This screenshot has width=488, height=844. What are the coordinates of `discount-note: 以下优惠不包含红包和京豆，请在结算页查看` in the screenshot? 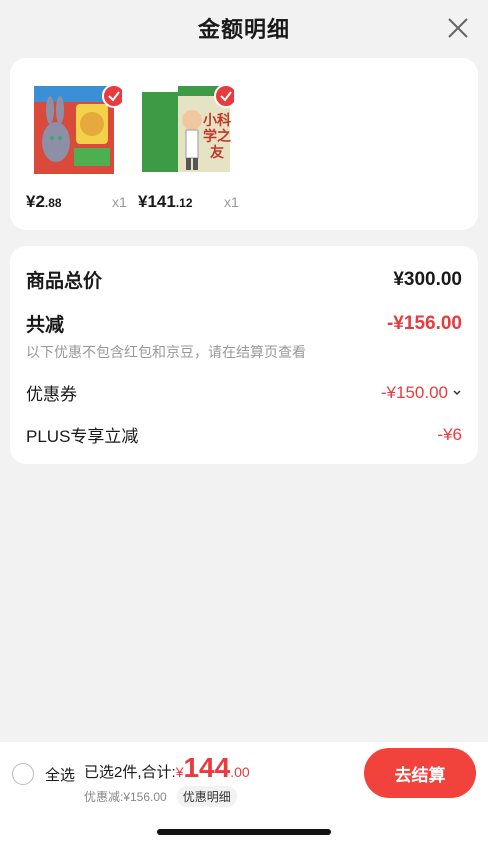 It's located at (166, 352).